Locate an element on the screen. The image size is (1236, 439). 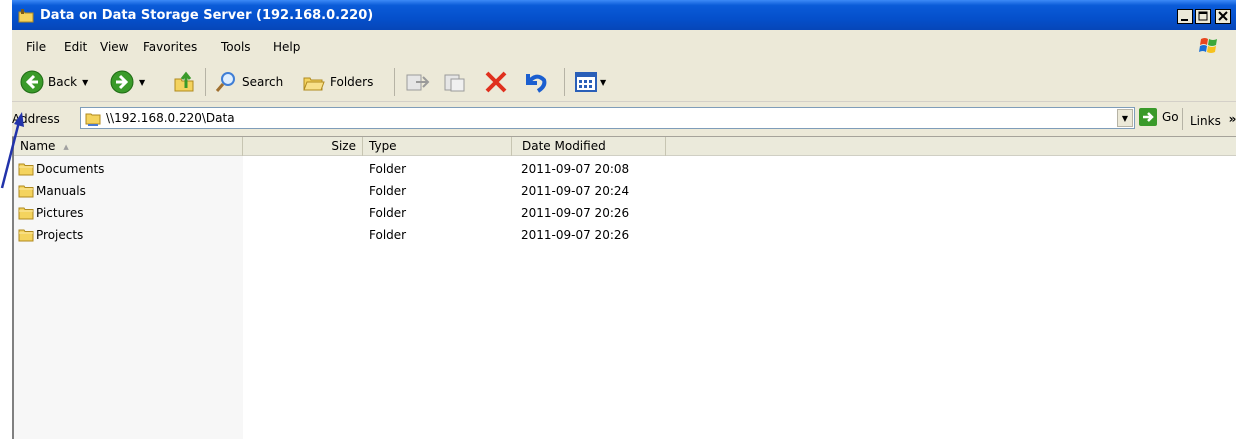
table-row: Manuals Folder 2011-09-07 20:24 is located at coordinates (624, 192).